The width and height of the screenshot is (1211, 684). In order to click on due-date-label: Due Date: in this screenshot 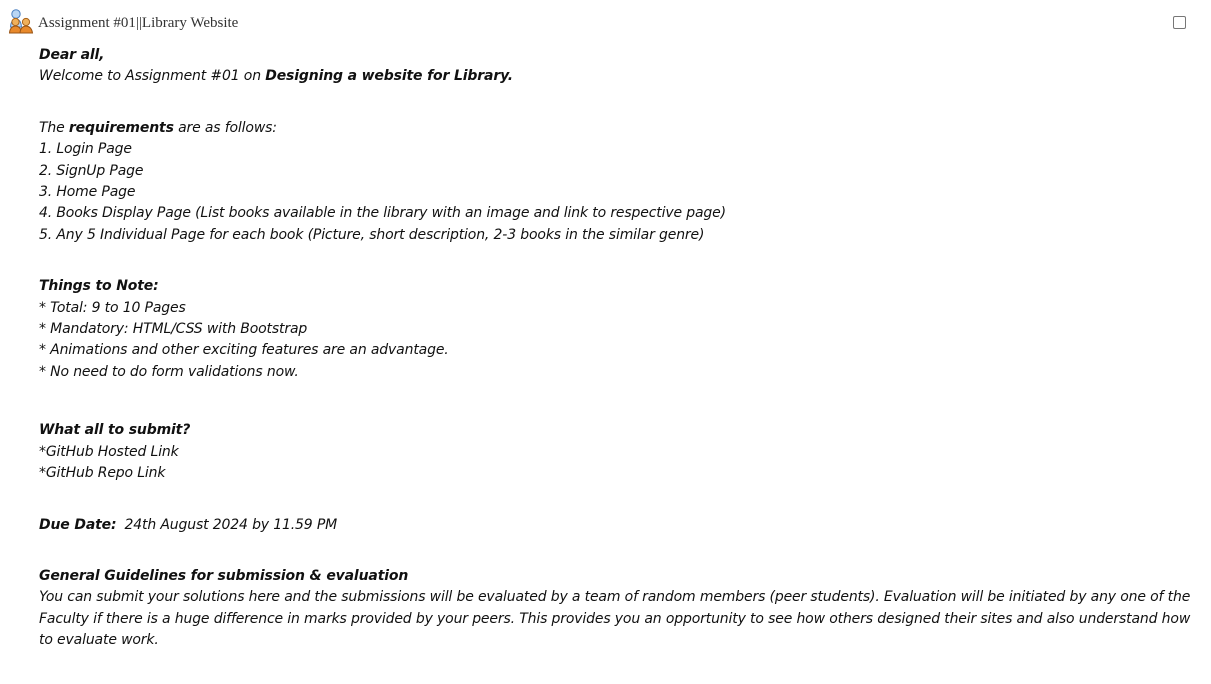, I will do `click(78, 524)`.